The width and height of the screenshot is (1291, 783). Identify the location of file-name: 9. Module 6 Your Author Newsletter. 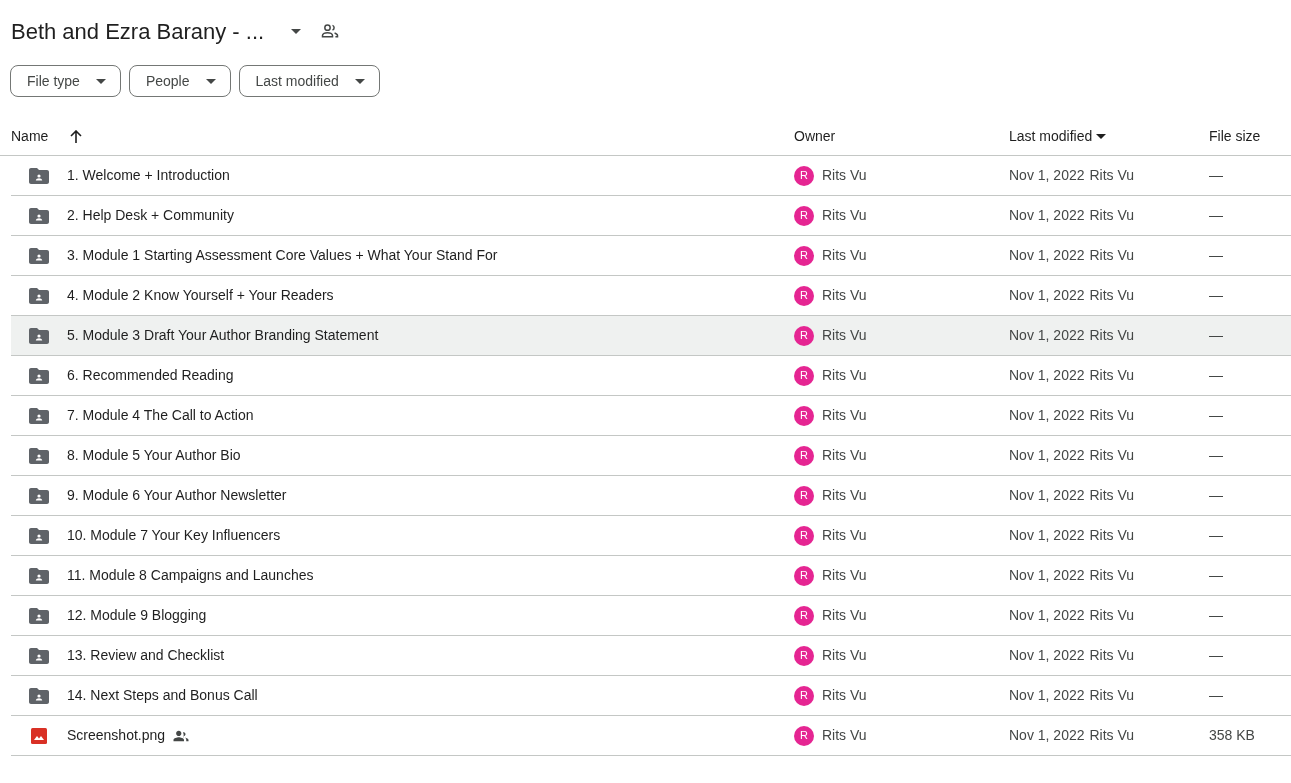
(177, 495).